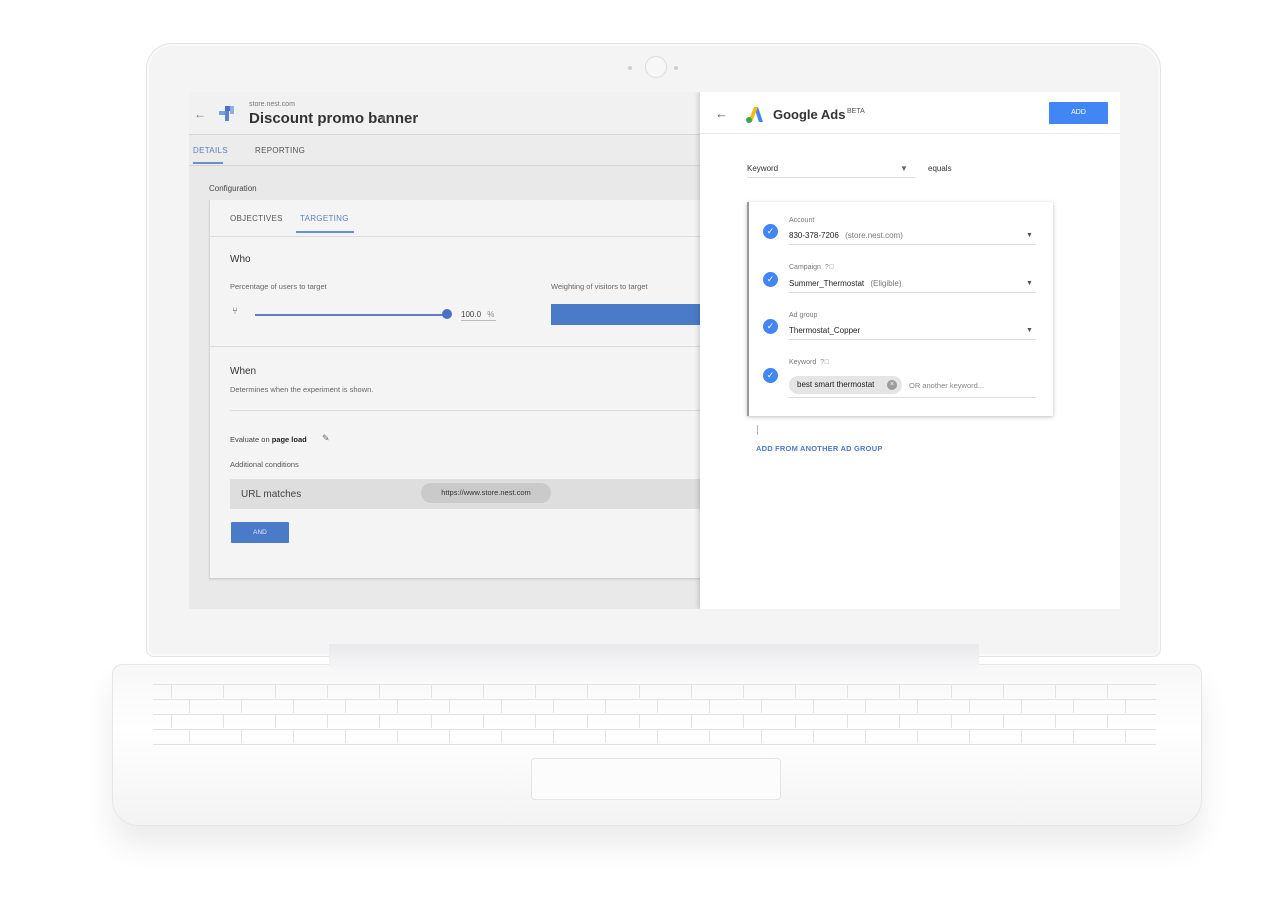 This screenshot has width=1264, height=910. I want to click on filter-field-select: Keyword, so click(762, 168).